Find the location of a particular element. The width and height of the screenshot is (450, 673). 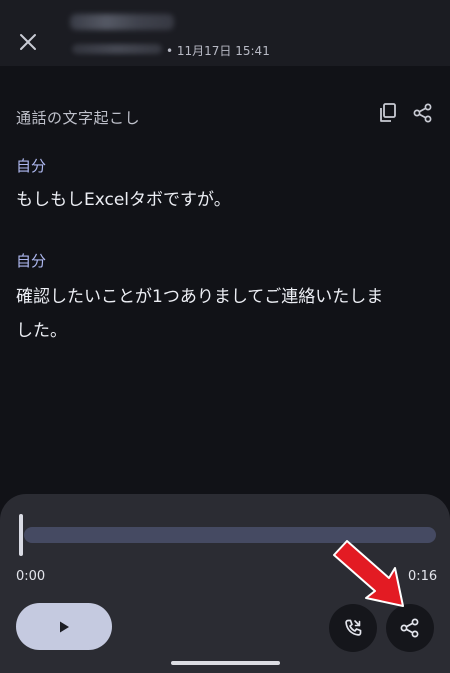

phone-call-icon is located at coordinates (353, 627).